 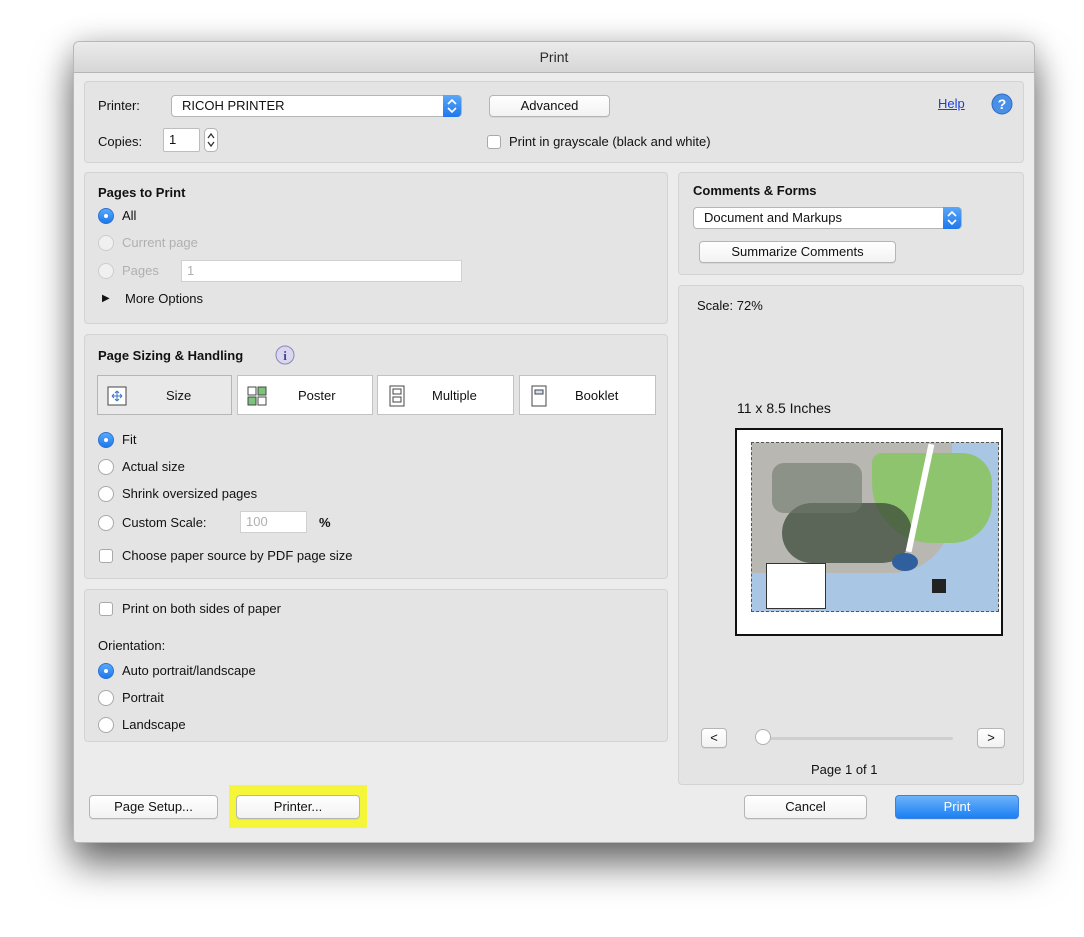 What do you see at coordinates (106, 440) in the screenshot?
I see `fit-radio` at bounding box center [106, 440].